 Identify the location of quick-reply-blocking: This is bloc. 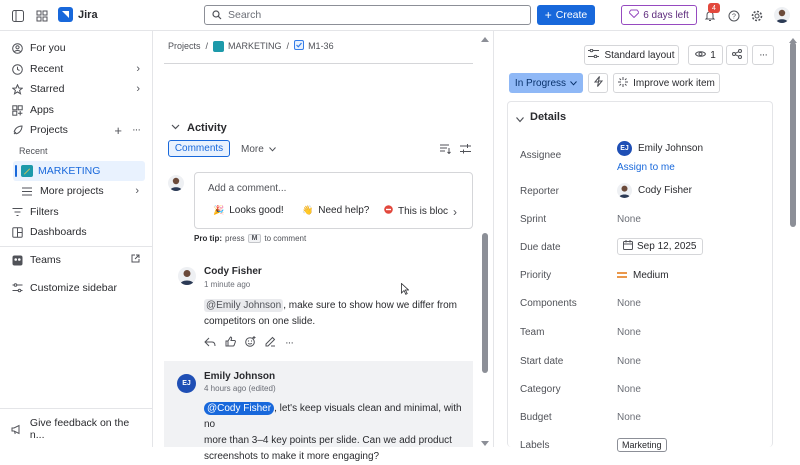
(416, 211).